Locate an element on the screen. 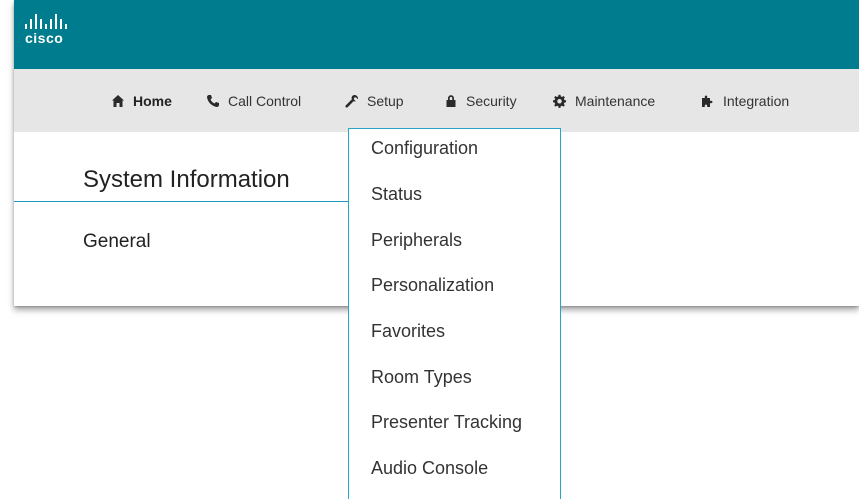 Image resolution: width=859 pixels, height=499 pixels. page-title: System Information is located at coordinates (186, 179).